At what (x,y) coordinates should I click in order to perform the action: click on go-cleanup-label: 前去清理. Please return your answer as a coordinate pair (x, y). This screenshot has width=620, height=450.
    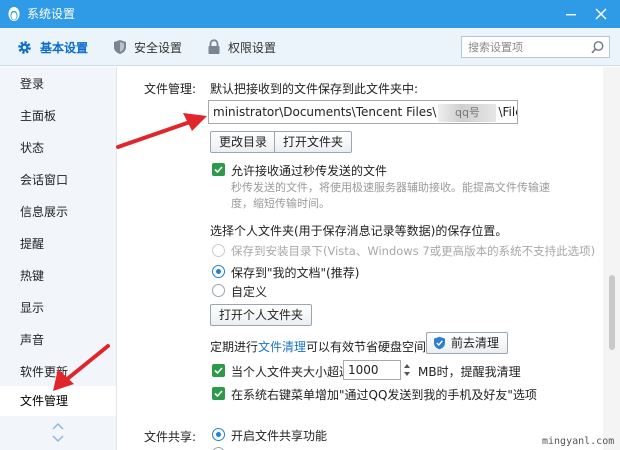
    Looking at the image, I should click on (475, 343).